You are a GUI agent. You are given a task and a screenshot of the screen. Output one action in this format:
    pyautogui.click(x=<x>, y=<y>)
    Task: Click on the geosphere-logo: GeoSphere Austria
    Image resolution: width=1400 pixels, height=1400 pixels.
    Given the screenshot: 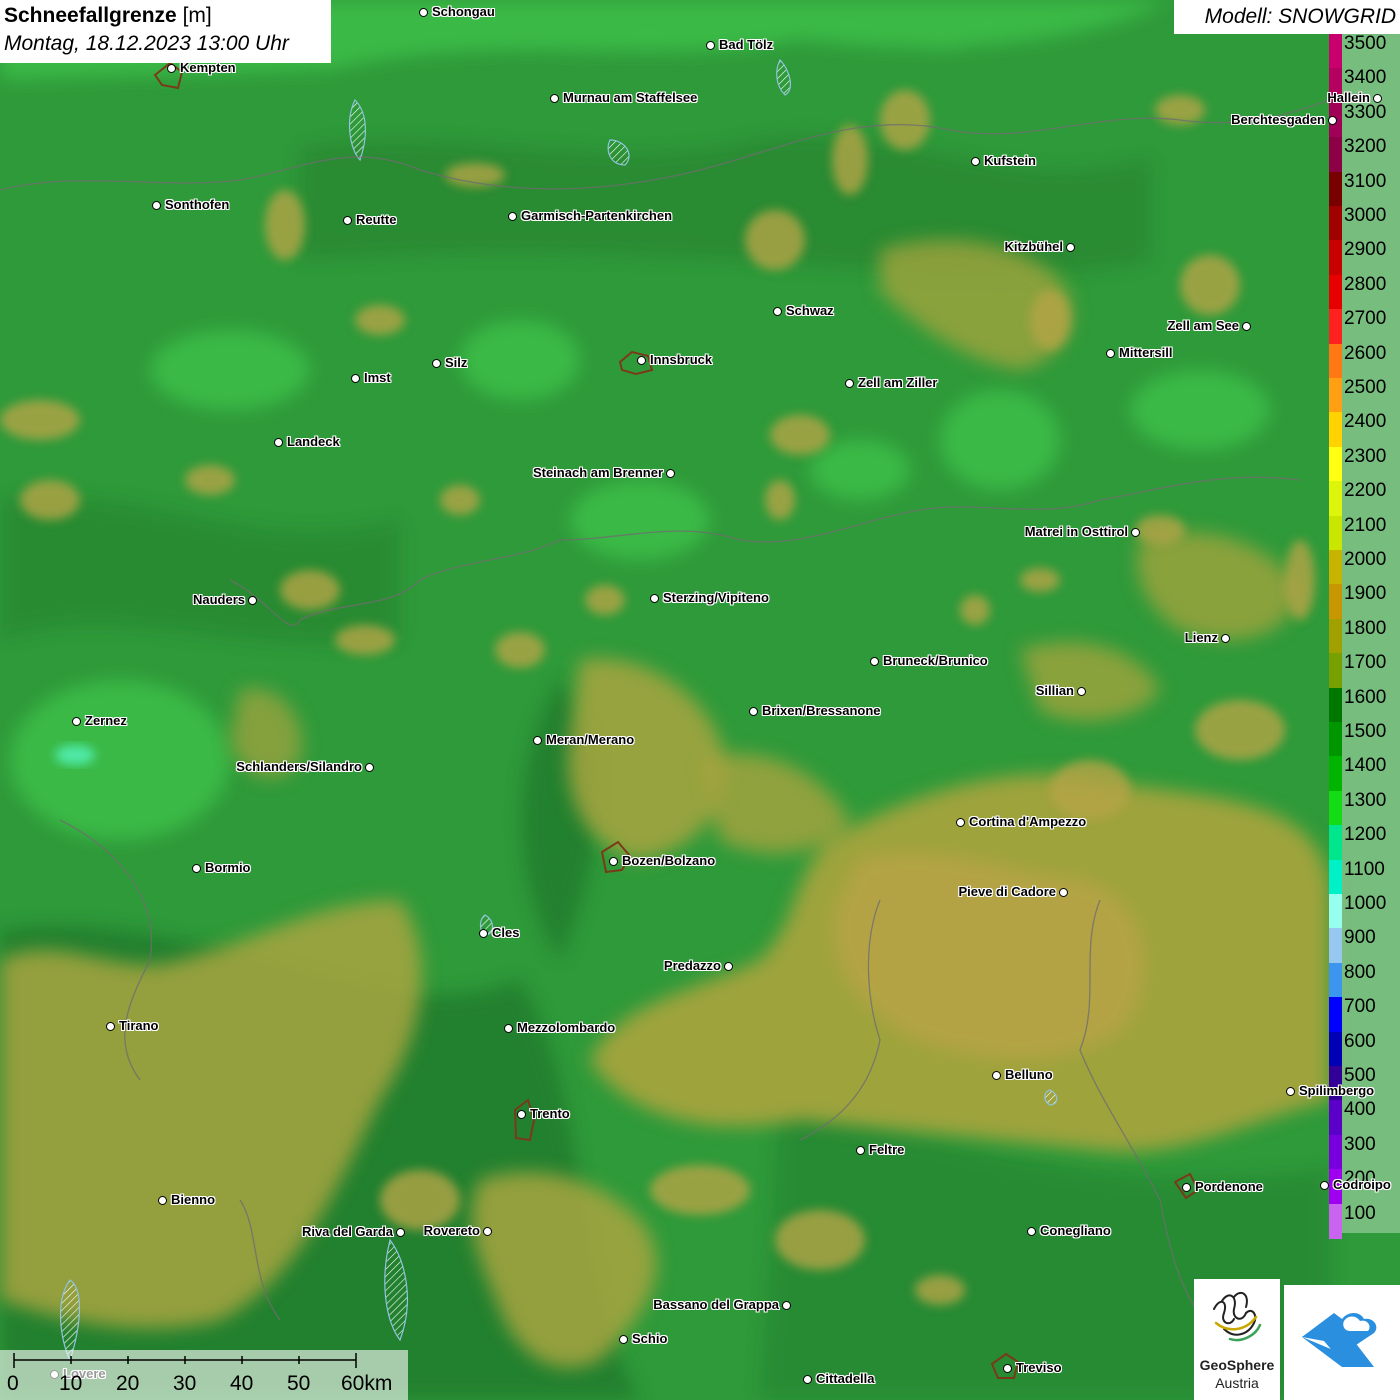 What is the action you would take?
    pyautogui.click(x=1237, y=1339)
    